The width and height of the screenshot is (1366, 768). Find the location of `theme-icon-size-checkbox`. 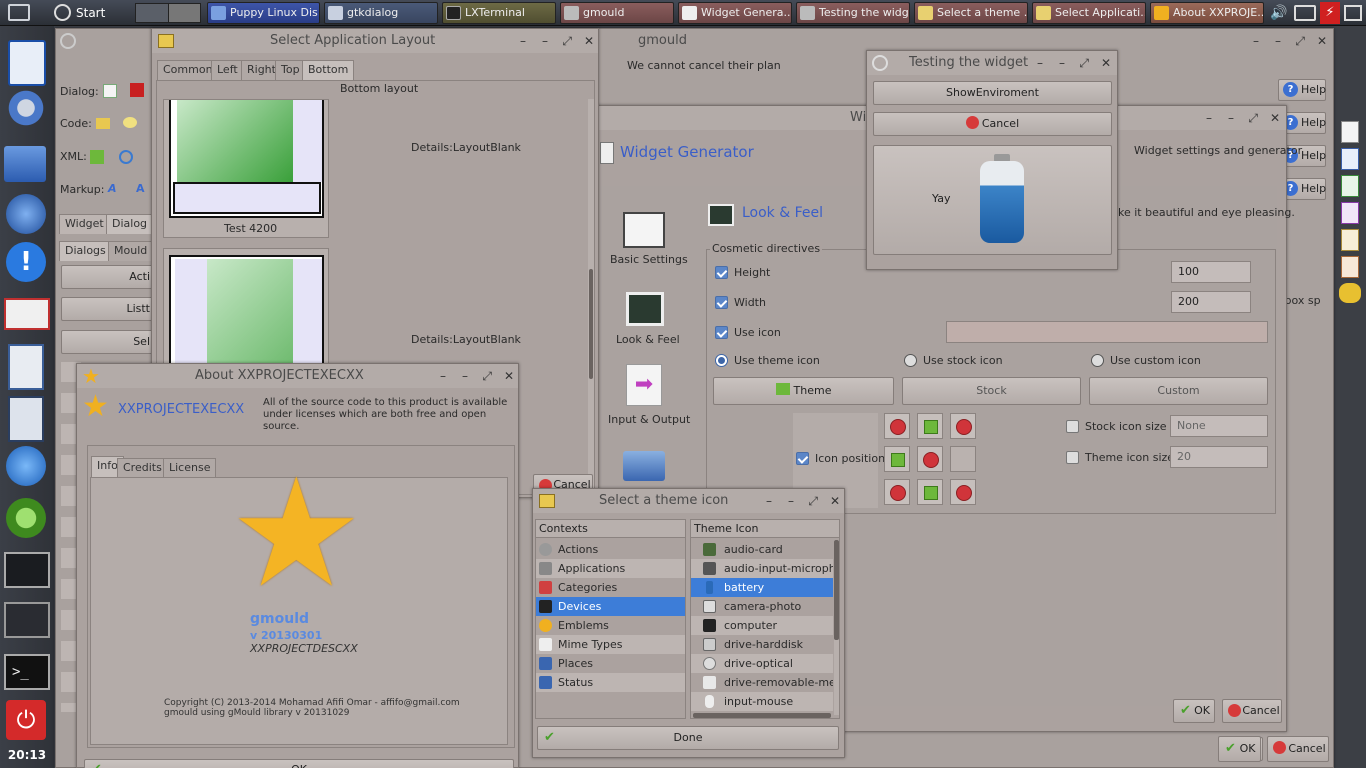

theme-icon-size-checkbox is located at coordinates (1072, 457).